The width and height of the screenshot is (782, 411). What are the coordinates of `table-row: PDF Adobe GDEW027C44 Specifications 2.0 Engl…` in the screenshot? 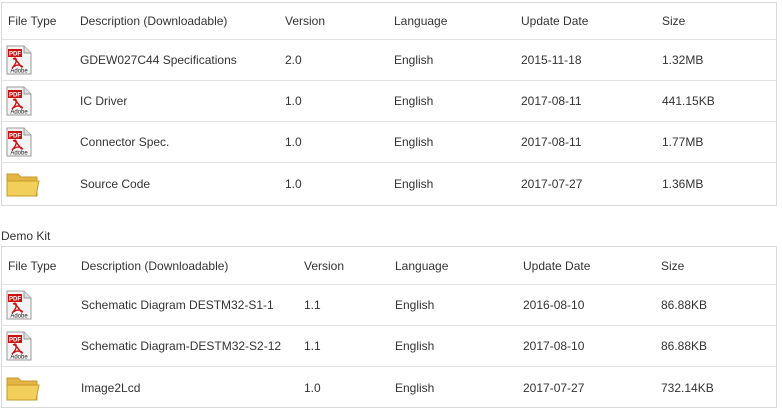 It's located at (389, 60).